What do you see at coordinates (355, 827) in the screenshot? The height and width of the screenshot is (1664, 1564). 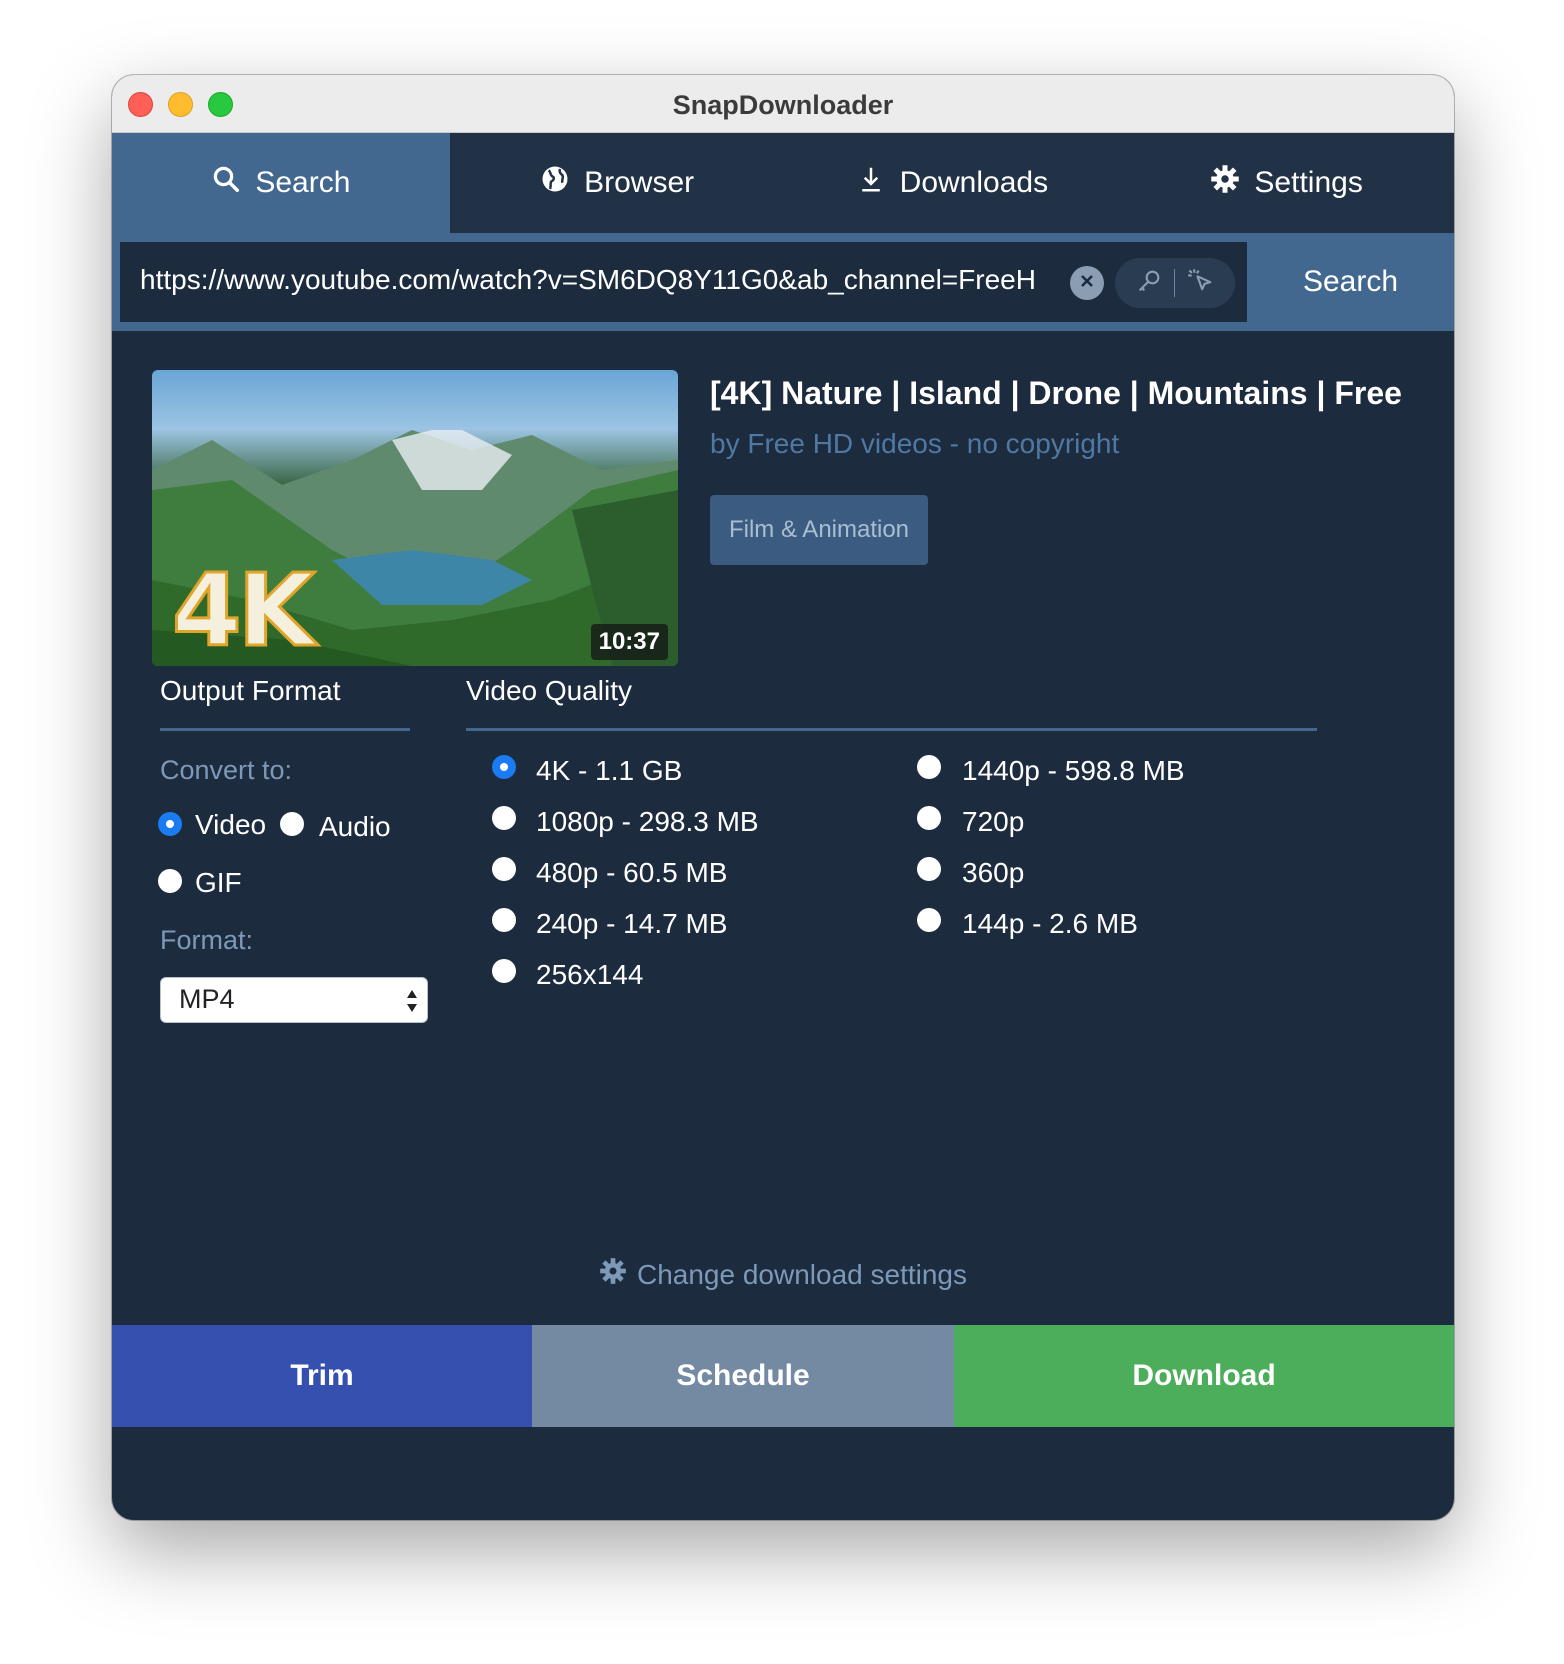 I see `convert-audio-label: Audio` at bounding box center [355, 827].